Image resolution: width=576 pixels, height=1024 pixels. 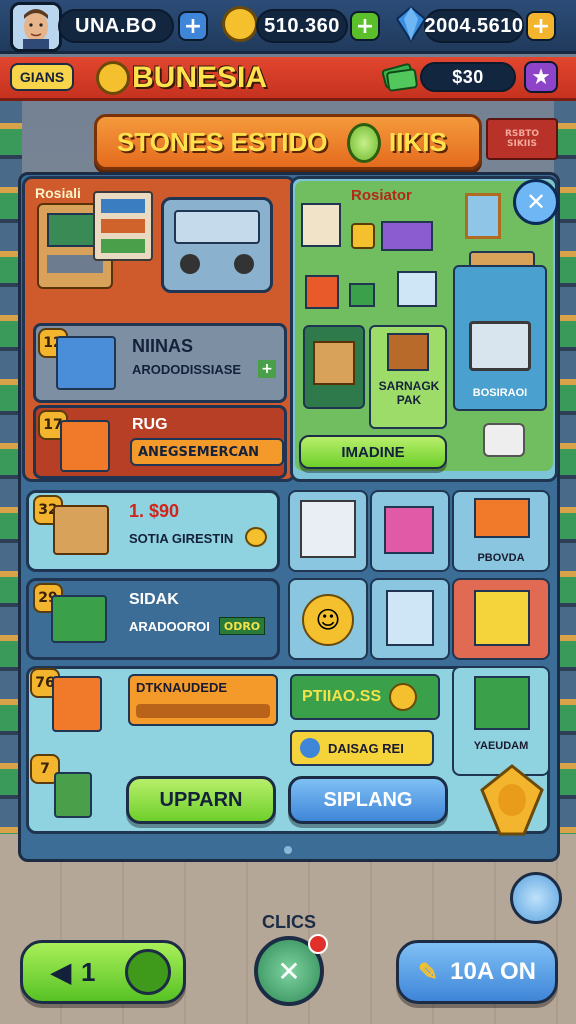 I want to click on buy-button: IMADINE, so click(x=373, y=452).